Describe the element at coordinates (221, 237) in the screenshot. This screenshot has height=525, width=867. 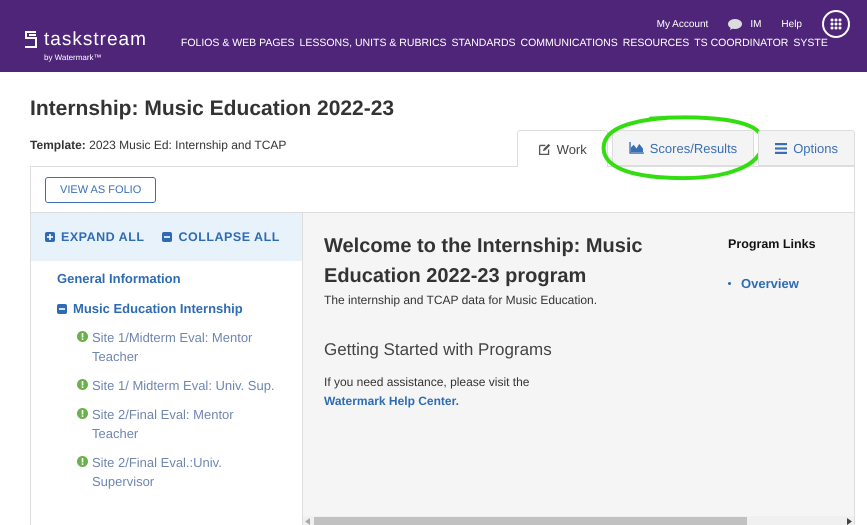
I see `collapse-all-button: COLLAPSE ALL` at that location.